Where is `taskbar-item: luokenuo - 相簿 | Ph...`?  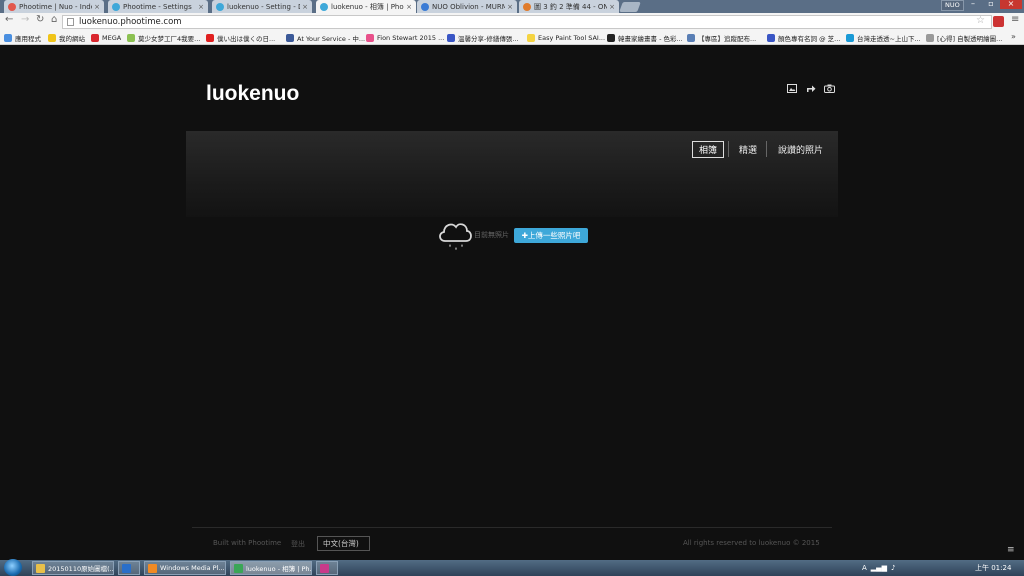
taskbar-item: luokenuo - 相簿 | Ph... is located at coordinates (271, 568).